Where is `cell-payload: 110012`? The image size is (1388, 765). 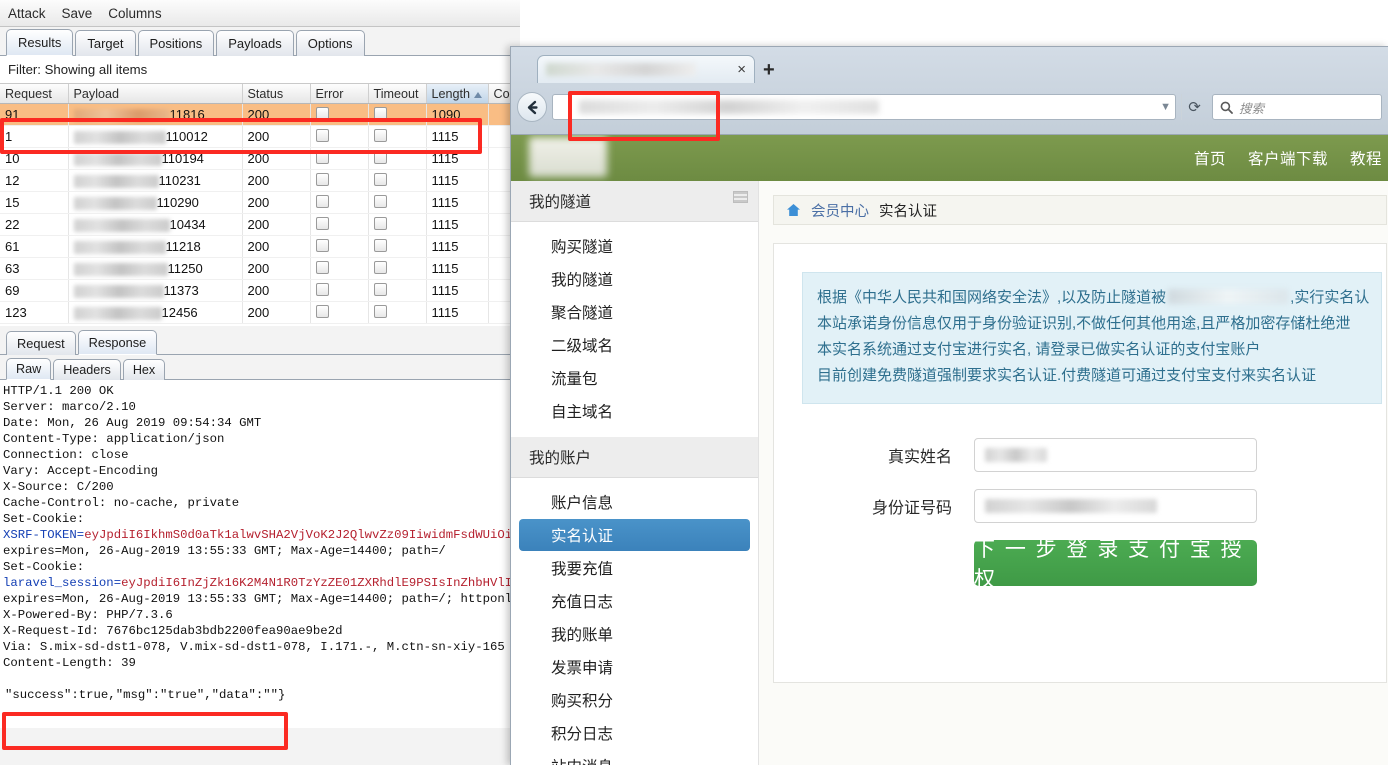
cell-payload: 110012 is located at coordinates (155, 136).